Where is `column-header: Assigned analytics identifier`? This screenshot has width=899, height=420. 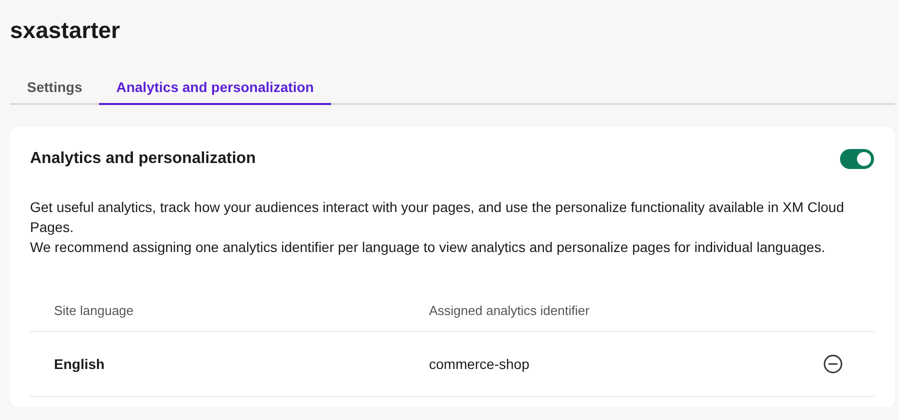 column-header: Assigned analytics identifier is located at coordinates (509, 310).